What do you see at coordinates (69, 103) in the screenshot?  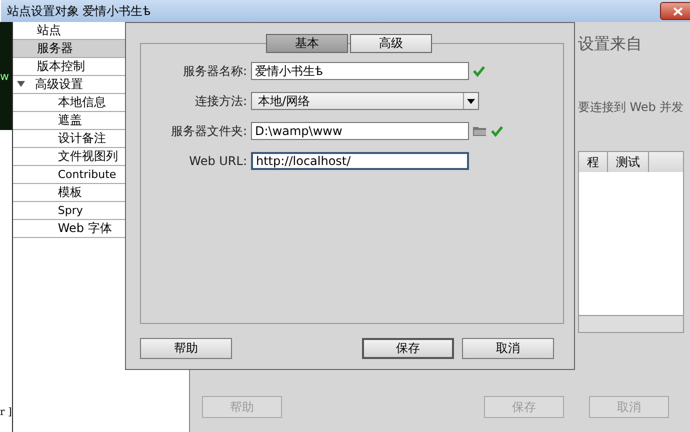 I see `sidebar-item: 本地信息` at bounding box center [69, 103].